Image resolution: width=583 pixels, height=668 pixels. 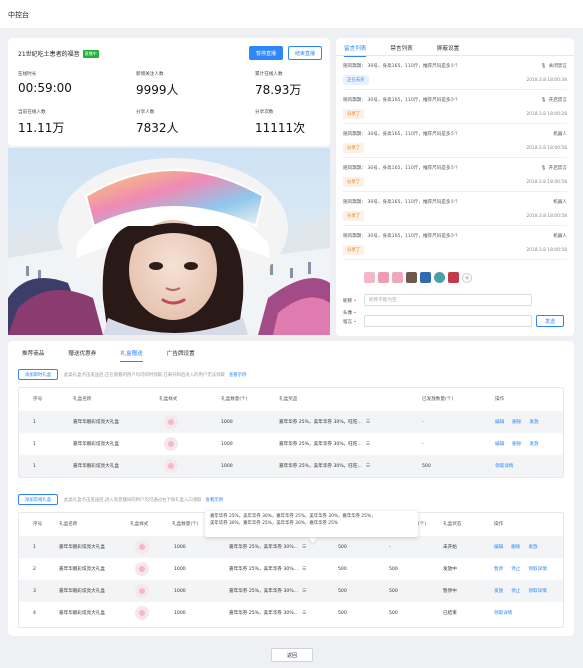 What do you see at coordinates (498, 569) in the screenshot?
I see `pause-link: 暂停` at bounding box center [498, 569].